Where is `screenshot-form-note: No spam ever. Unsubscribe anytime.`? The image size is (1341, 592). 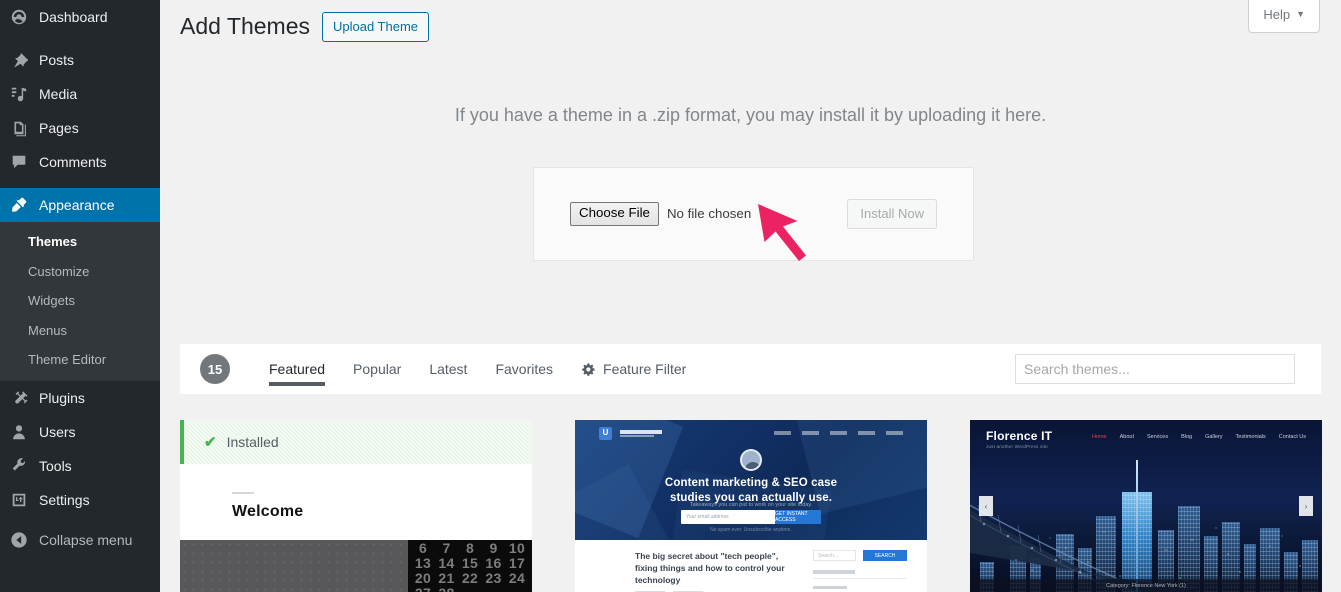 screenshot-form-note: No spam ever. Unsubscribe anytime. is located at coordinates (751, 530).